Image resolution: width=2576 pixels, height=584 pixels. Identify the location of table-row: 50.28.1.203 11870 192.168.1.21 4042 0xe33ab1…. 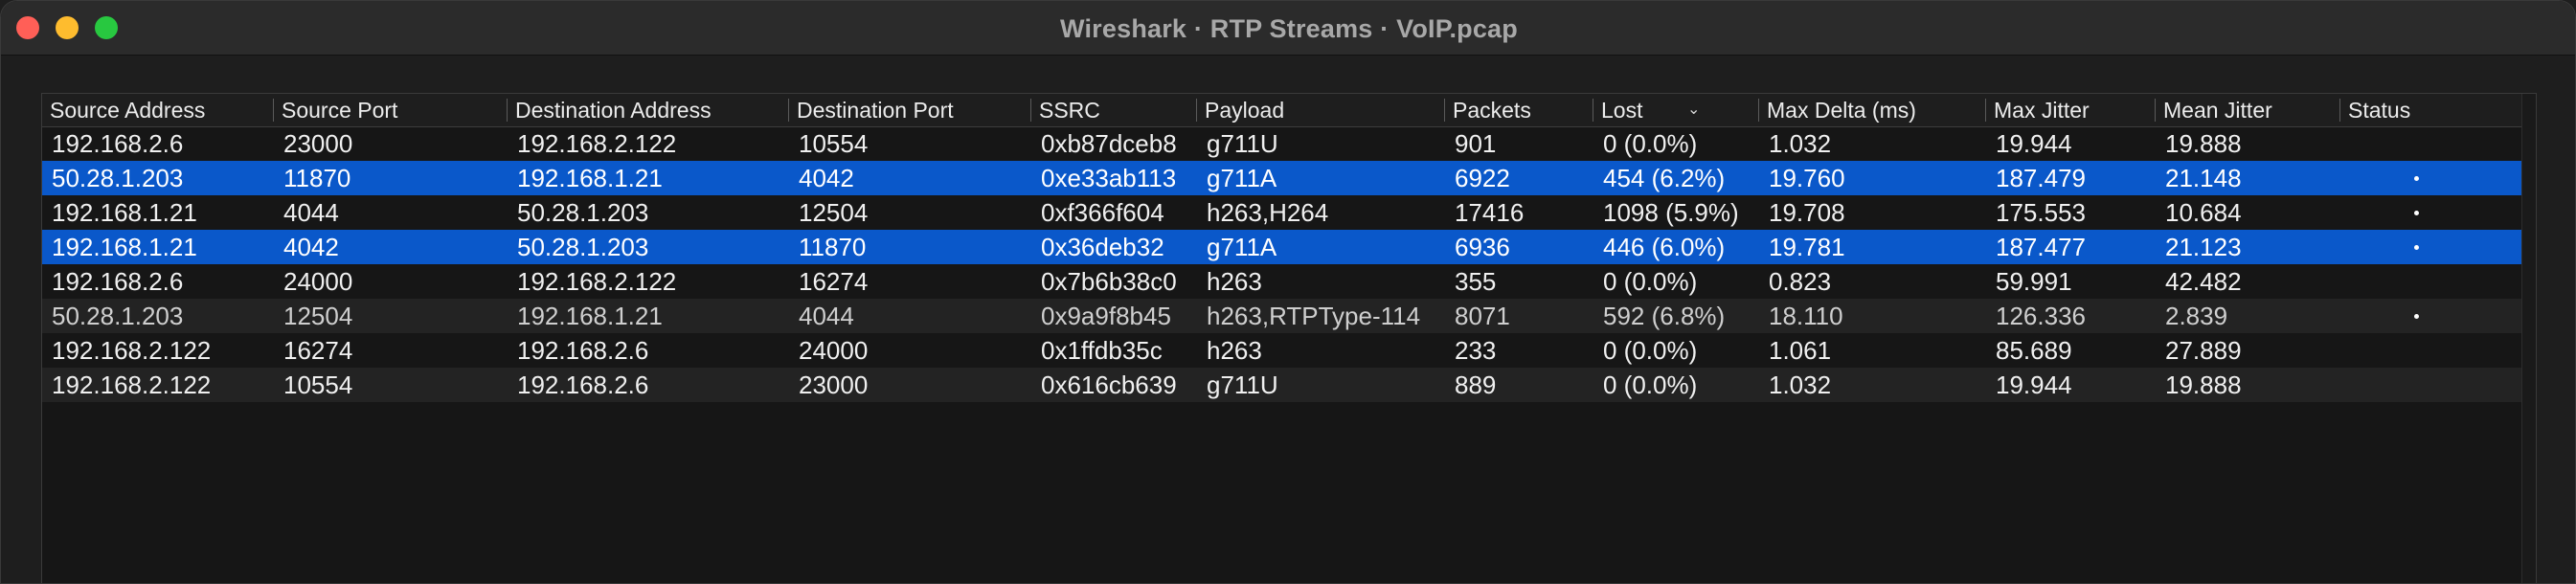
(1289, 178).